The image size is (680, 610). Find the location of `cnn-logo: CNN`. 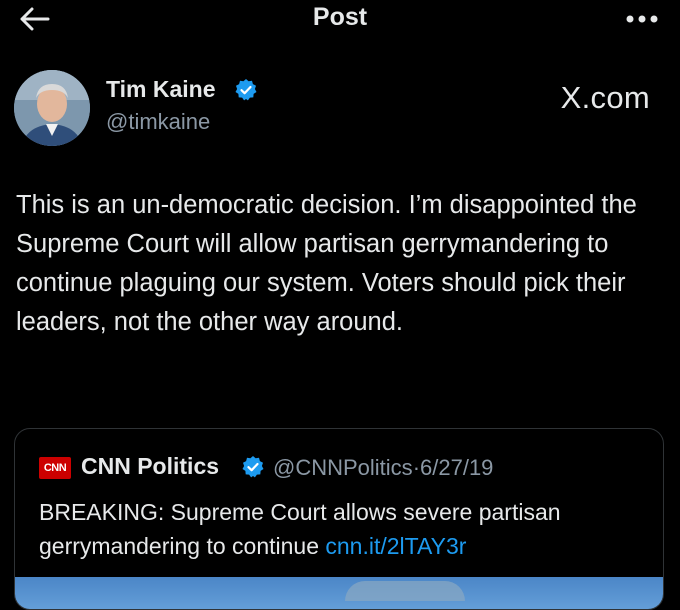

cnn-logo: CNN is located at coordinates (55, 468).